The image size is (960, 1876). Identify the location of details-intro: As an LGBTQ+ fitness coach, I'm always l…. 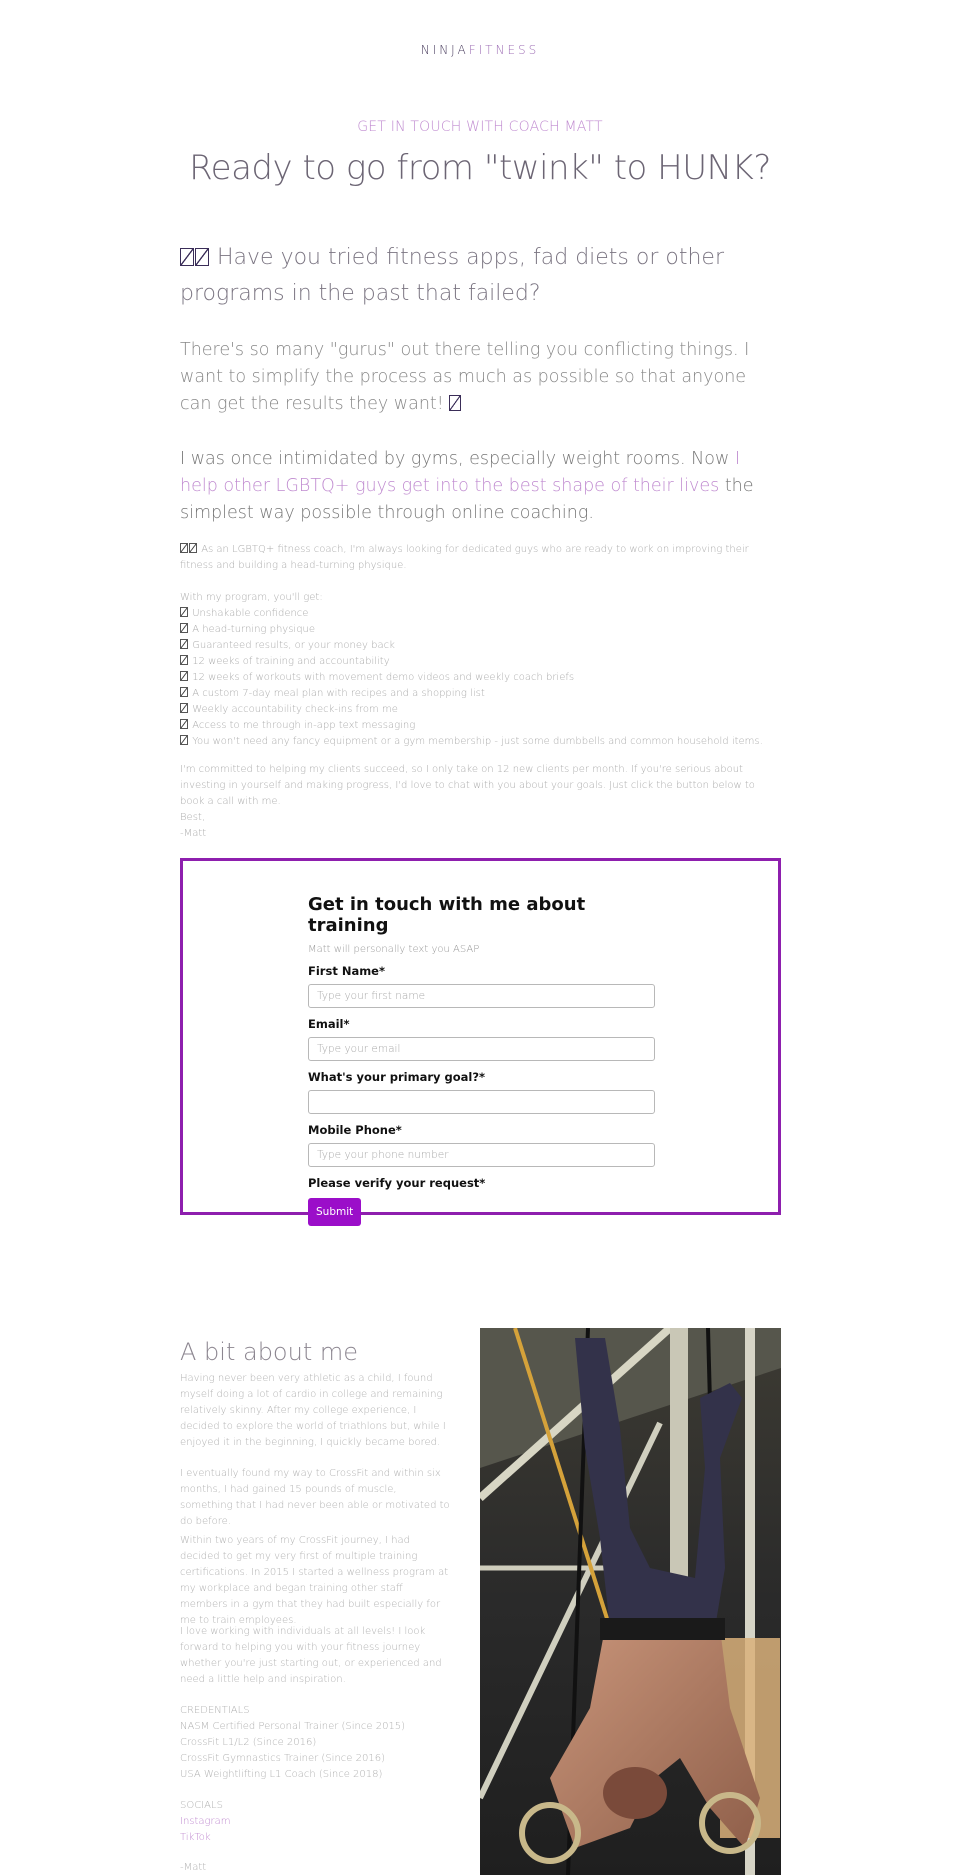
(480, 558).